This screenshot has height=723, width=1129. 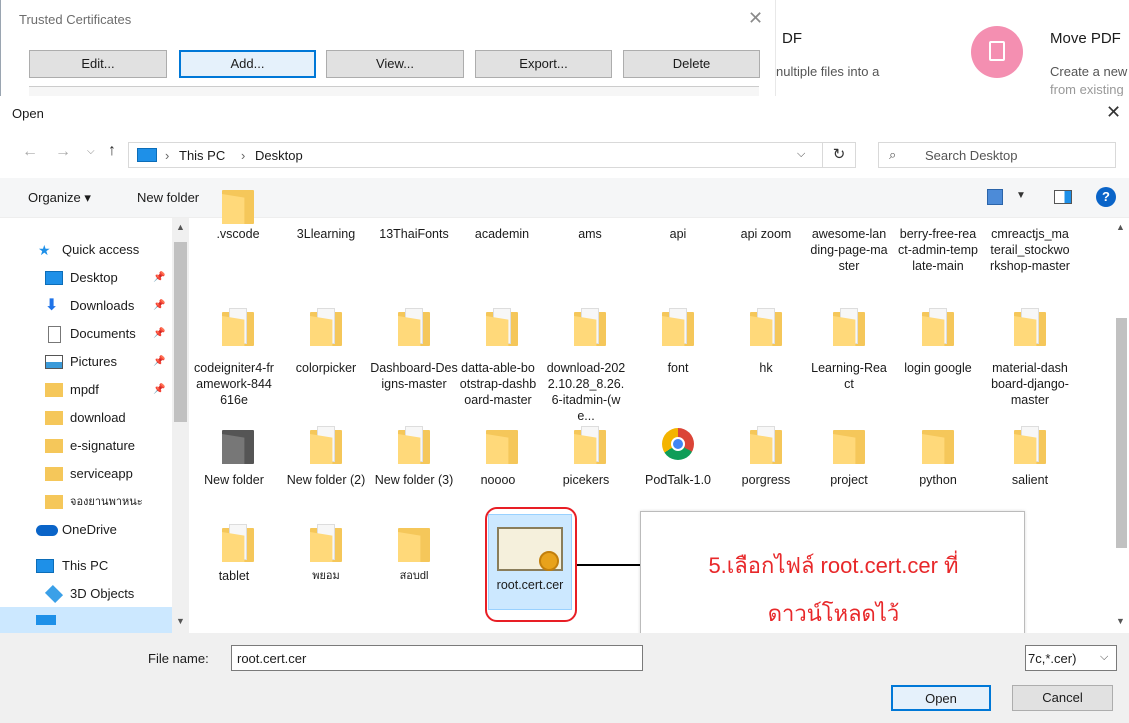 What do you see at coordinates (414, 554) in the screenshot?
I see `folder-item: สอบdl` at bounding box center [414, 554].